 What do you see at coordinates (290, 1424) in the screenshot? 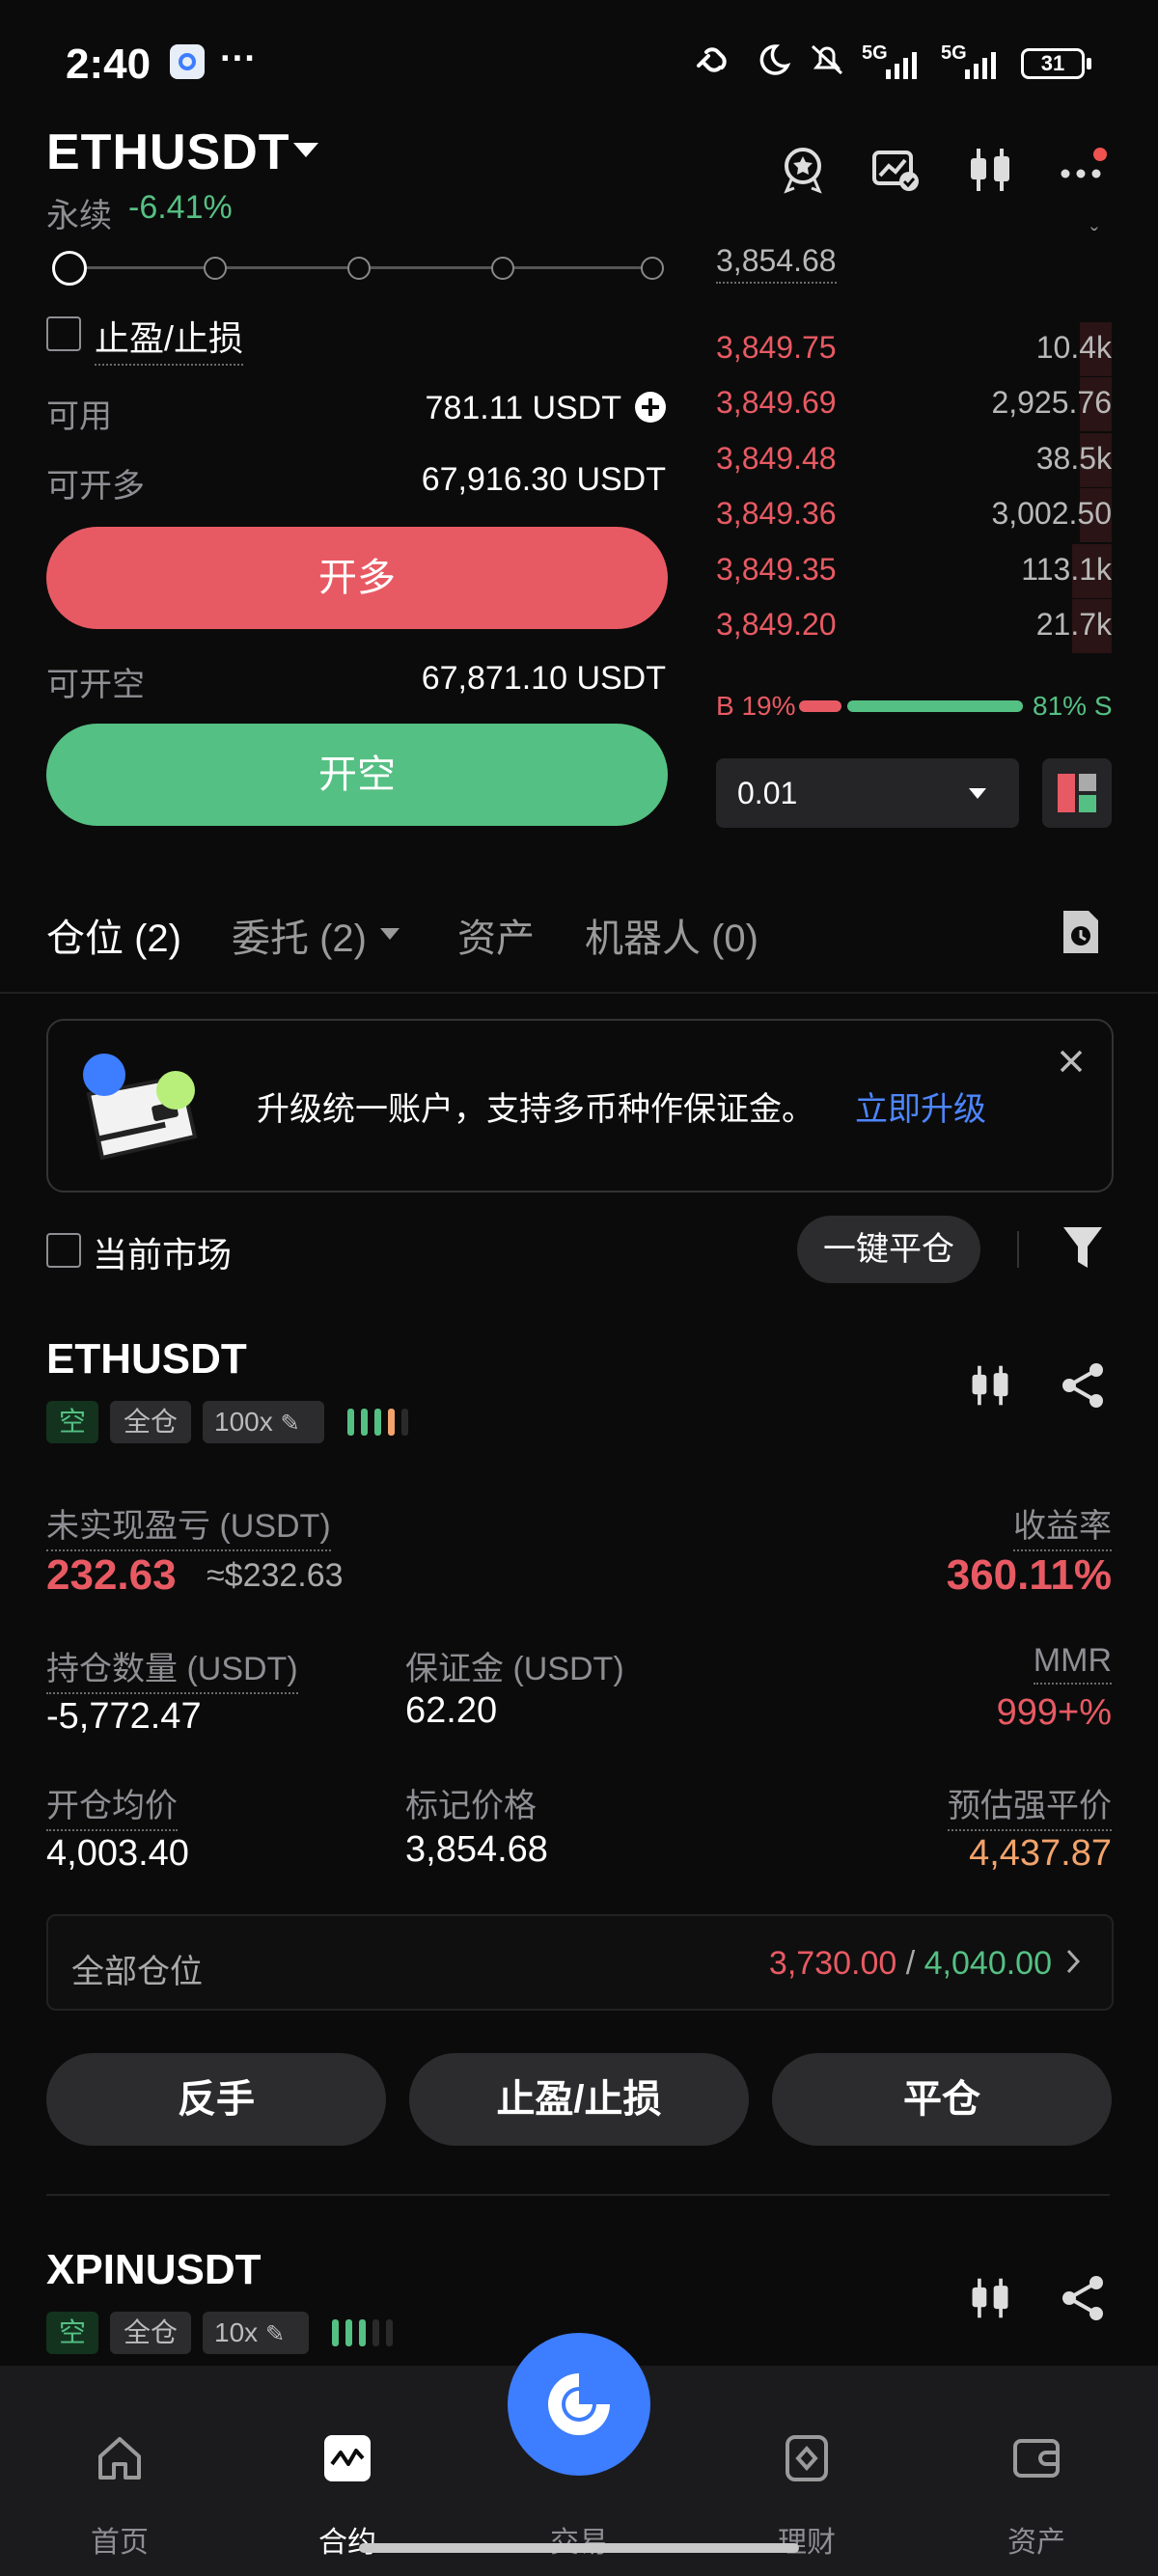
I see `edit-icon: ✎` at bounding box center [290, 1424].